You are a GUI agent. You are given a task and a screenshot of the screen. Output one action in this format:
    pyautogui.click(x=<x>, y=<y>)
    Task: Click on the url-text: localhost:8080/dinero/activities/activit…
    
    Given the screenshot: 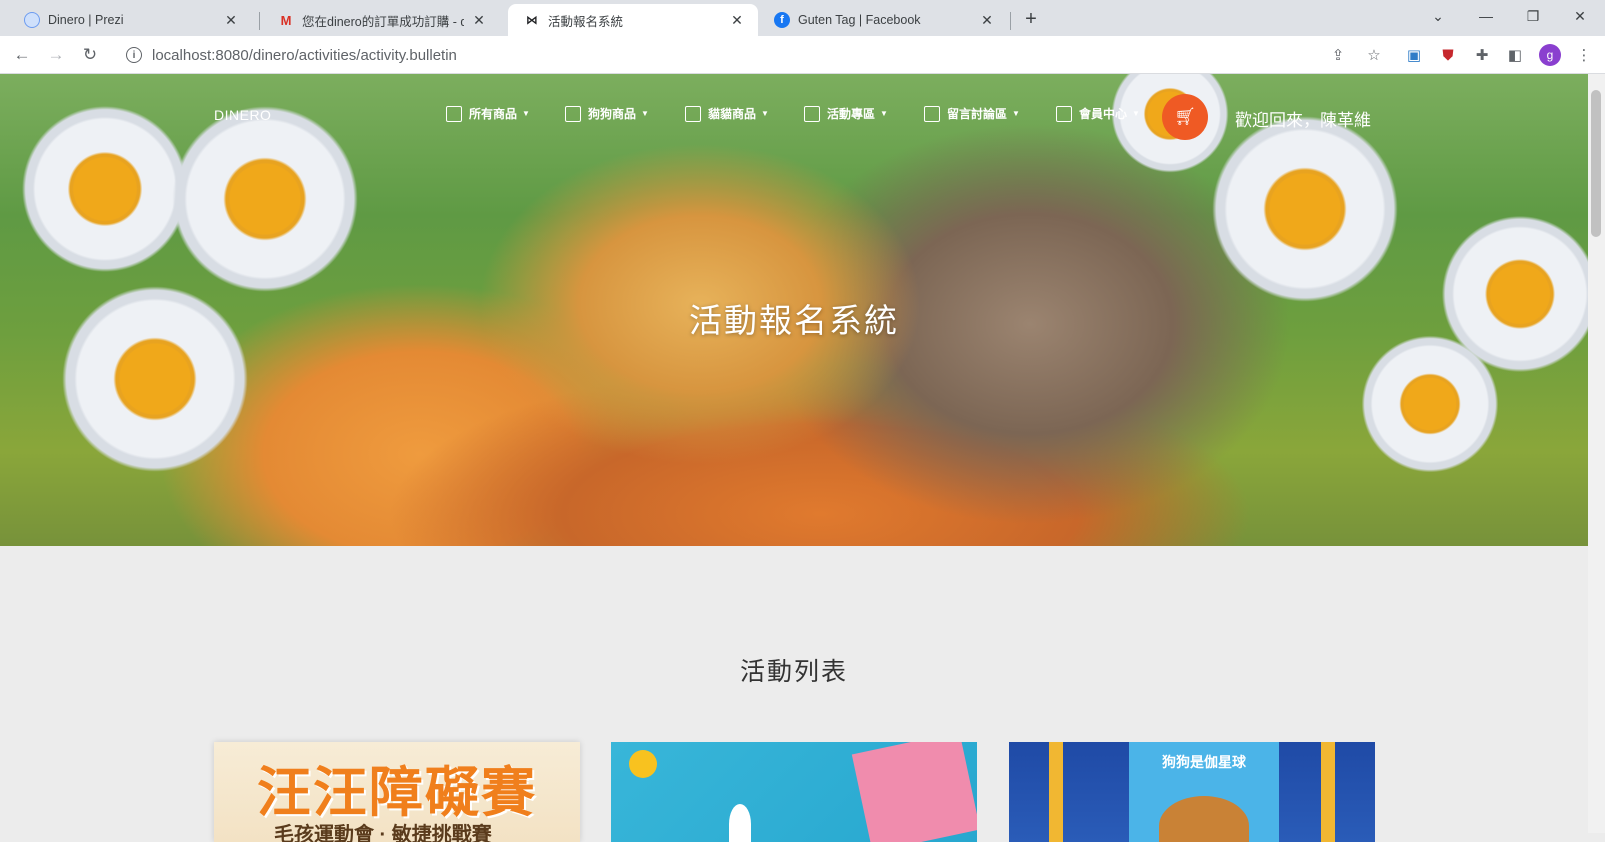 What is the action you would take?
    pyautogui.click(x=304, y=55)
    